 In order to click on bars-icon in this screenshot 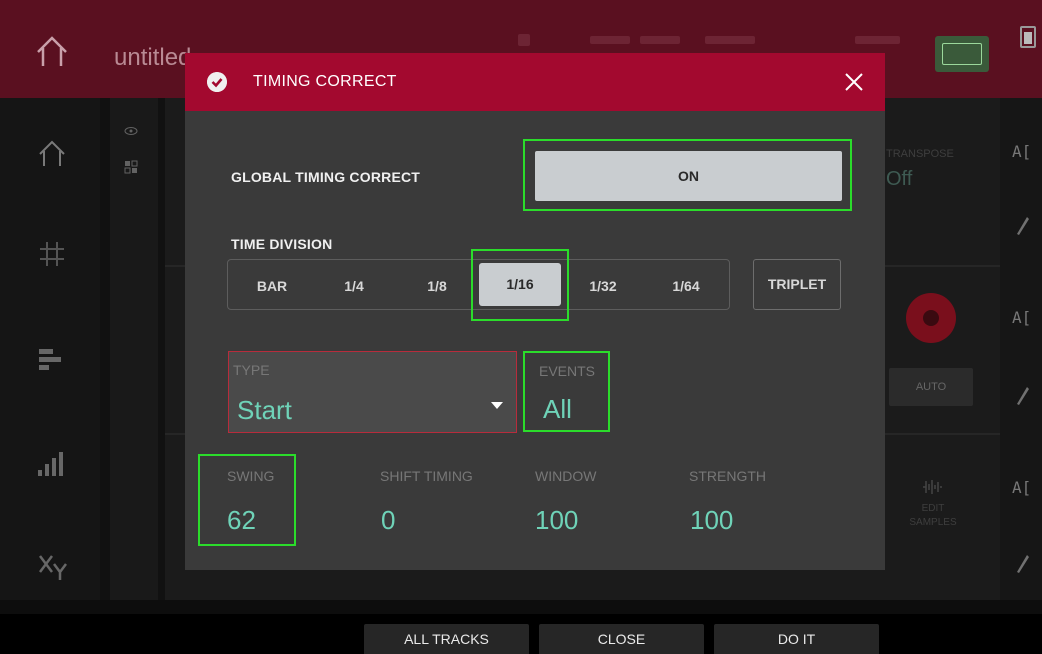, I will do `click(52, 359)`.